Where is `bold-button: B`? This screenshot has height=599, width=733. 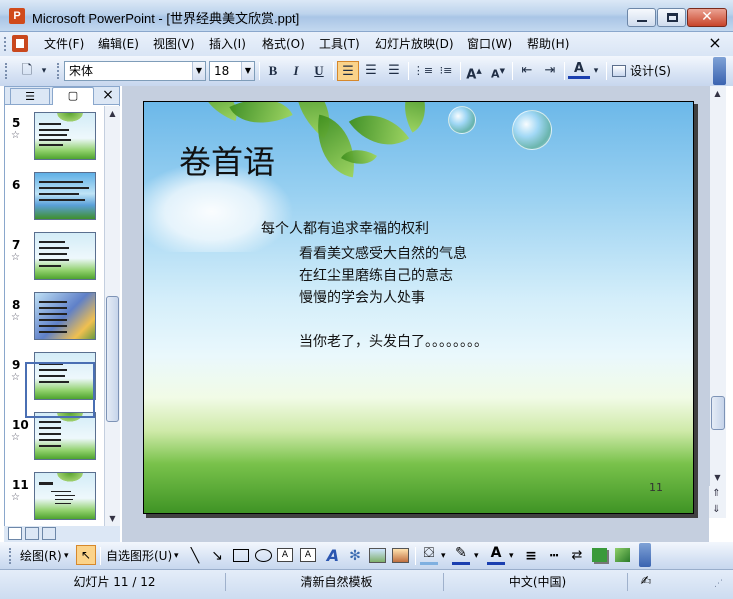
bold-button: B is located at coordinates (273, 71).